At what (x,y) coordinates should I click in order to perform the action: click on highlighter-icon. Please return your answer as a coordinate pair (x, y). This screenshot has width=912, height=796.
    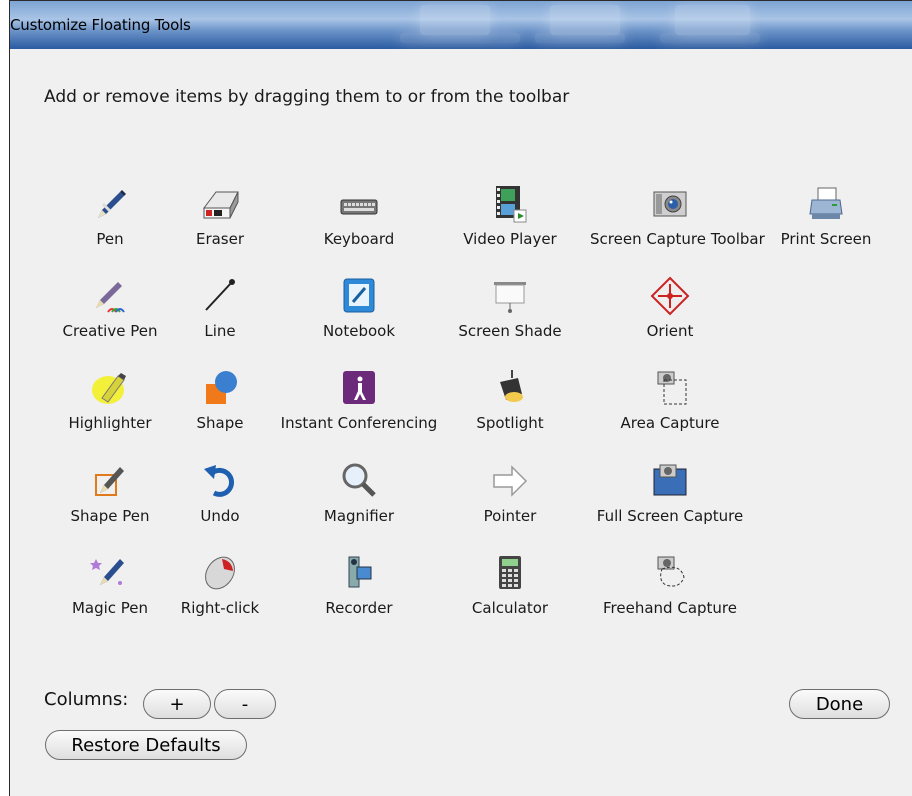
    Looking at the image, I should click on (109, 388).